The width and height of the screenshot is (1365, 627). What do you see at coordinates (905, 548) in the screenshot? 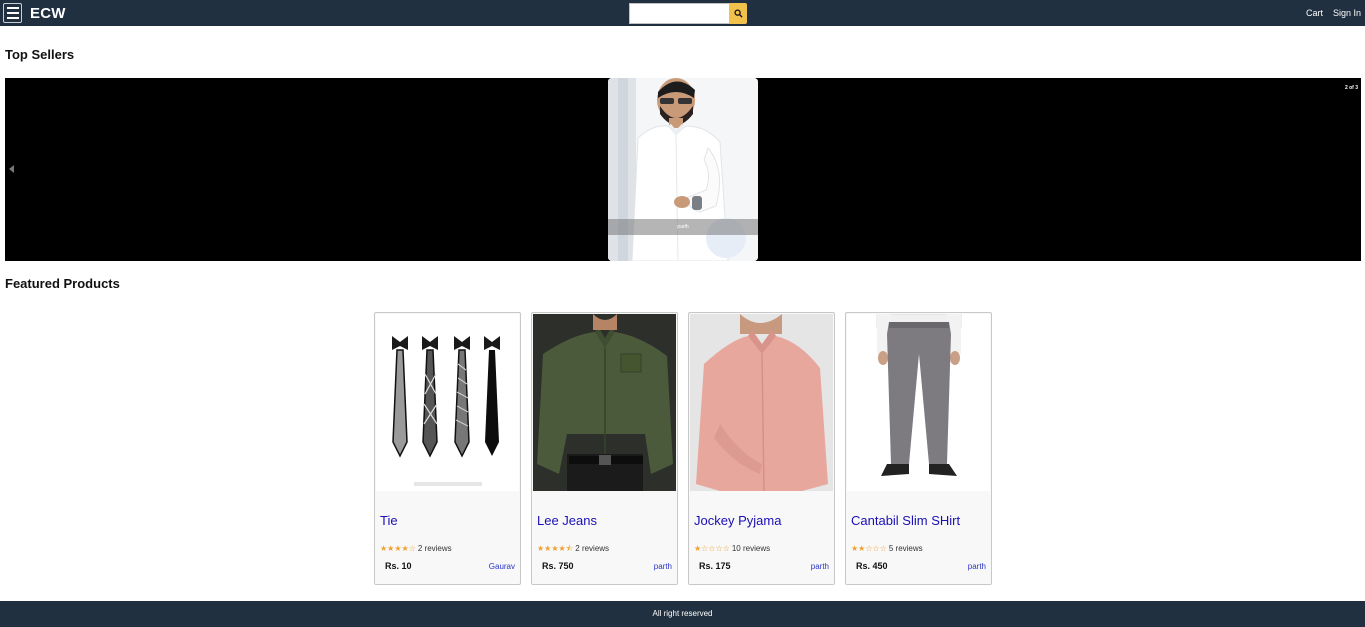
I see `review-count: 5 reviews` at bounding box center [905, 548].